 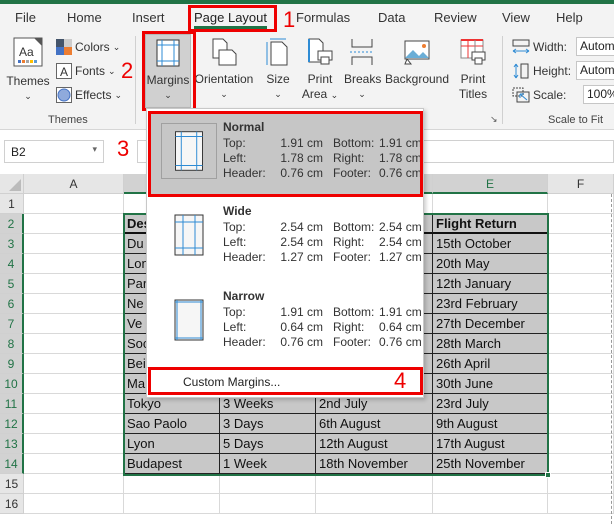 I want to click on tab-insert: Insert, so click(x=148, y=17).